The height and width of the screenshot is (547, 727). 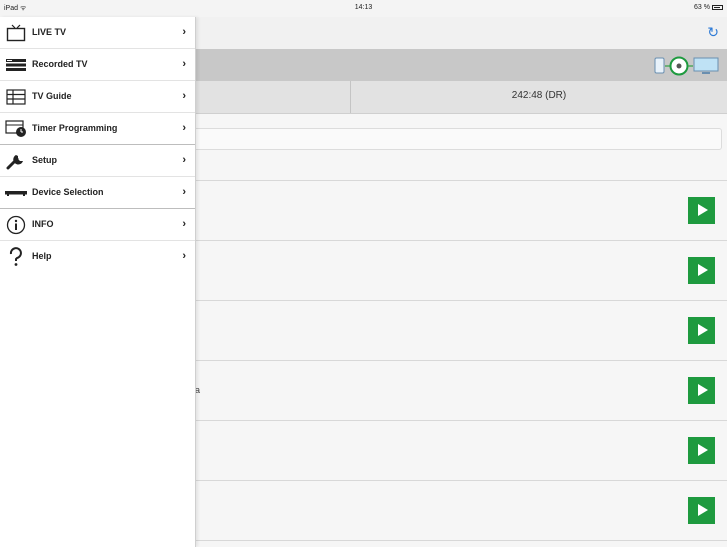 I want to click on refresh-icon: ↻, so click(x=713, y=32).